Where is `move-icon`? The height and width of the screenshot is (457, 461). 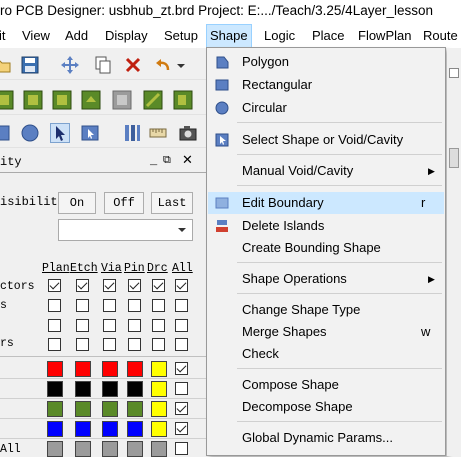 move-icon is located at coordinates (70, 65).